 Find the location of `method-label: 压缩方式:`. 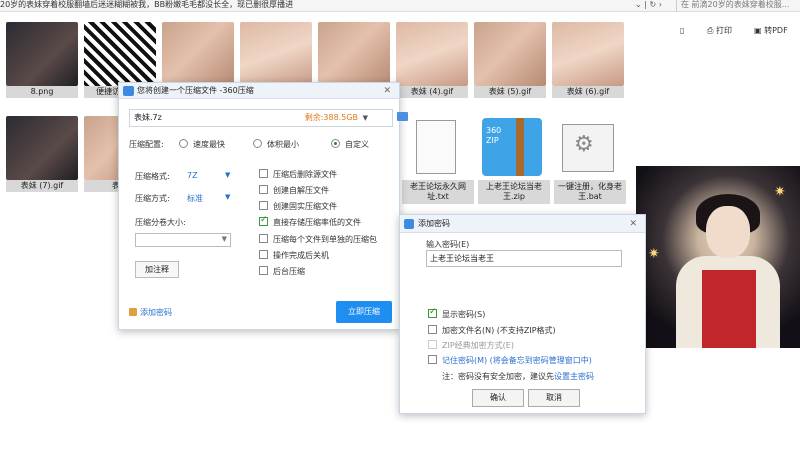

method-label: 压缩方式: is located at coordinates (152, 198).